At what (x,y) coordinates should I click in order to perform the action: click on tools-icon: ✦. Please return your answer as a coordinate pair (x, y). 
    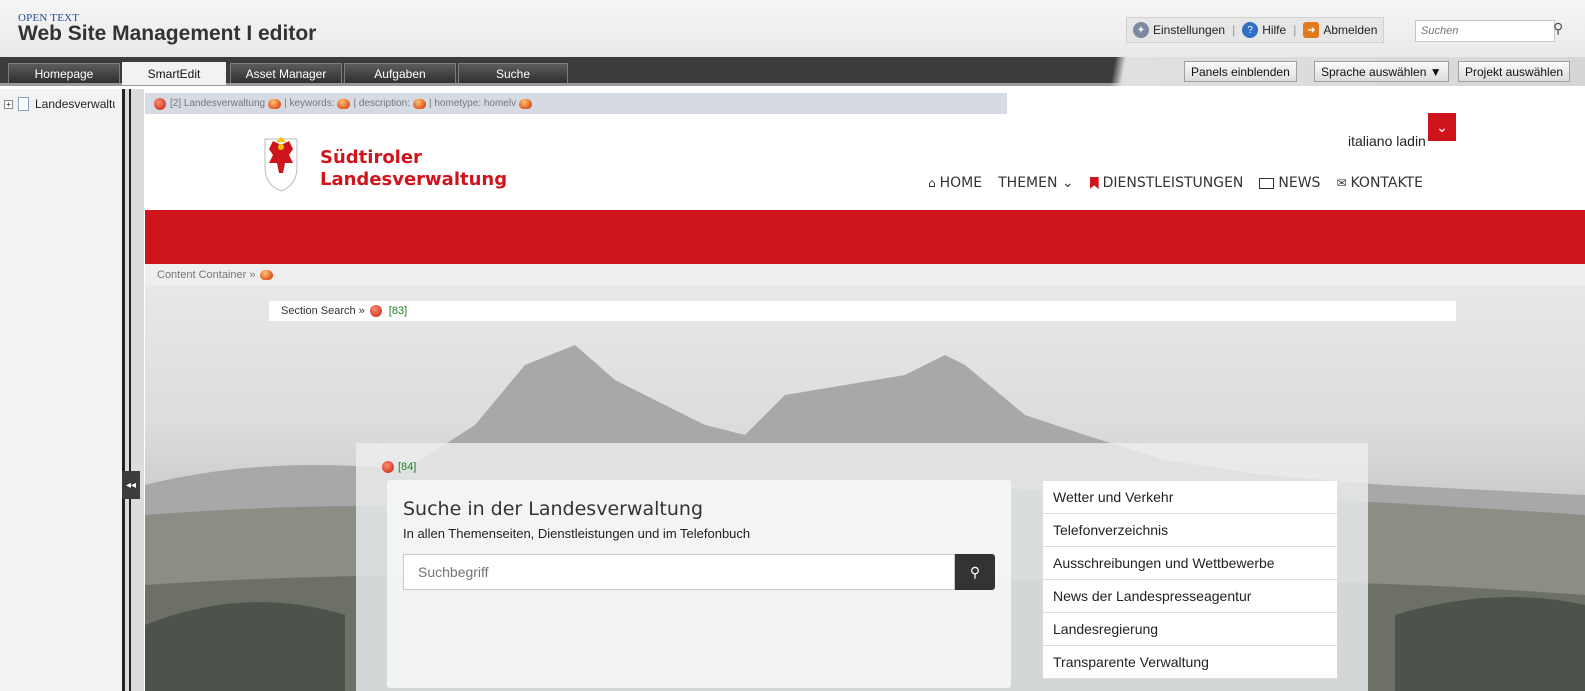
    Looking at the image, I should click on (1141, 30).